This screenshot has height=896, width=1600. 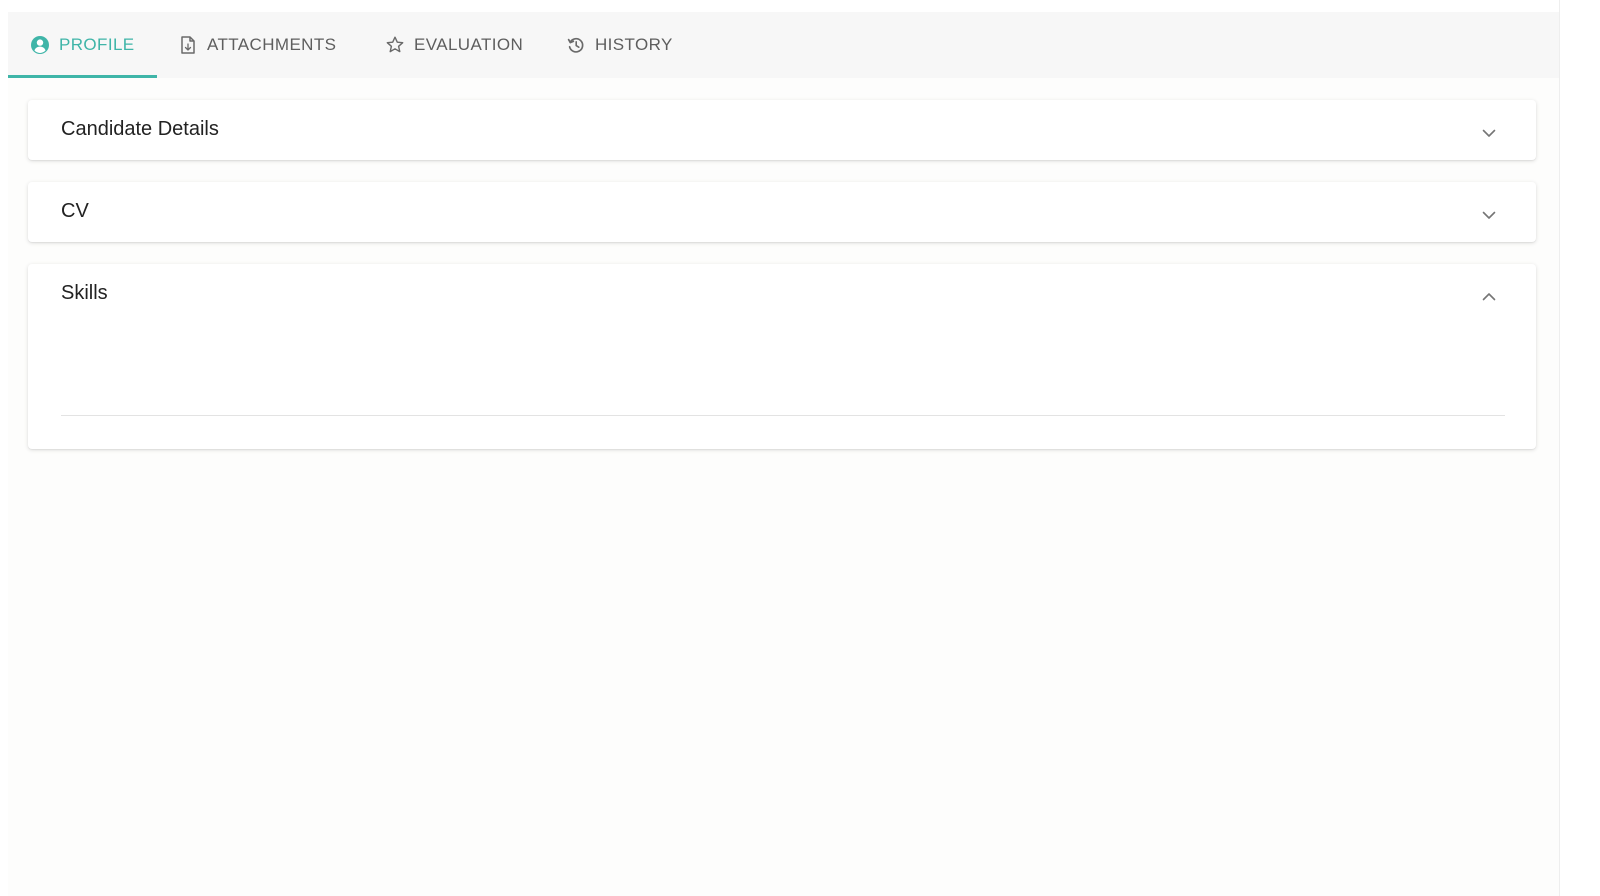 What do you see at coordinates (395, 45) in the screenshot?
I see `star-icon` at bounding box center [395, 45].